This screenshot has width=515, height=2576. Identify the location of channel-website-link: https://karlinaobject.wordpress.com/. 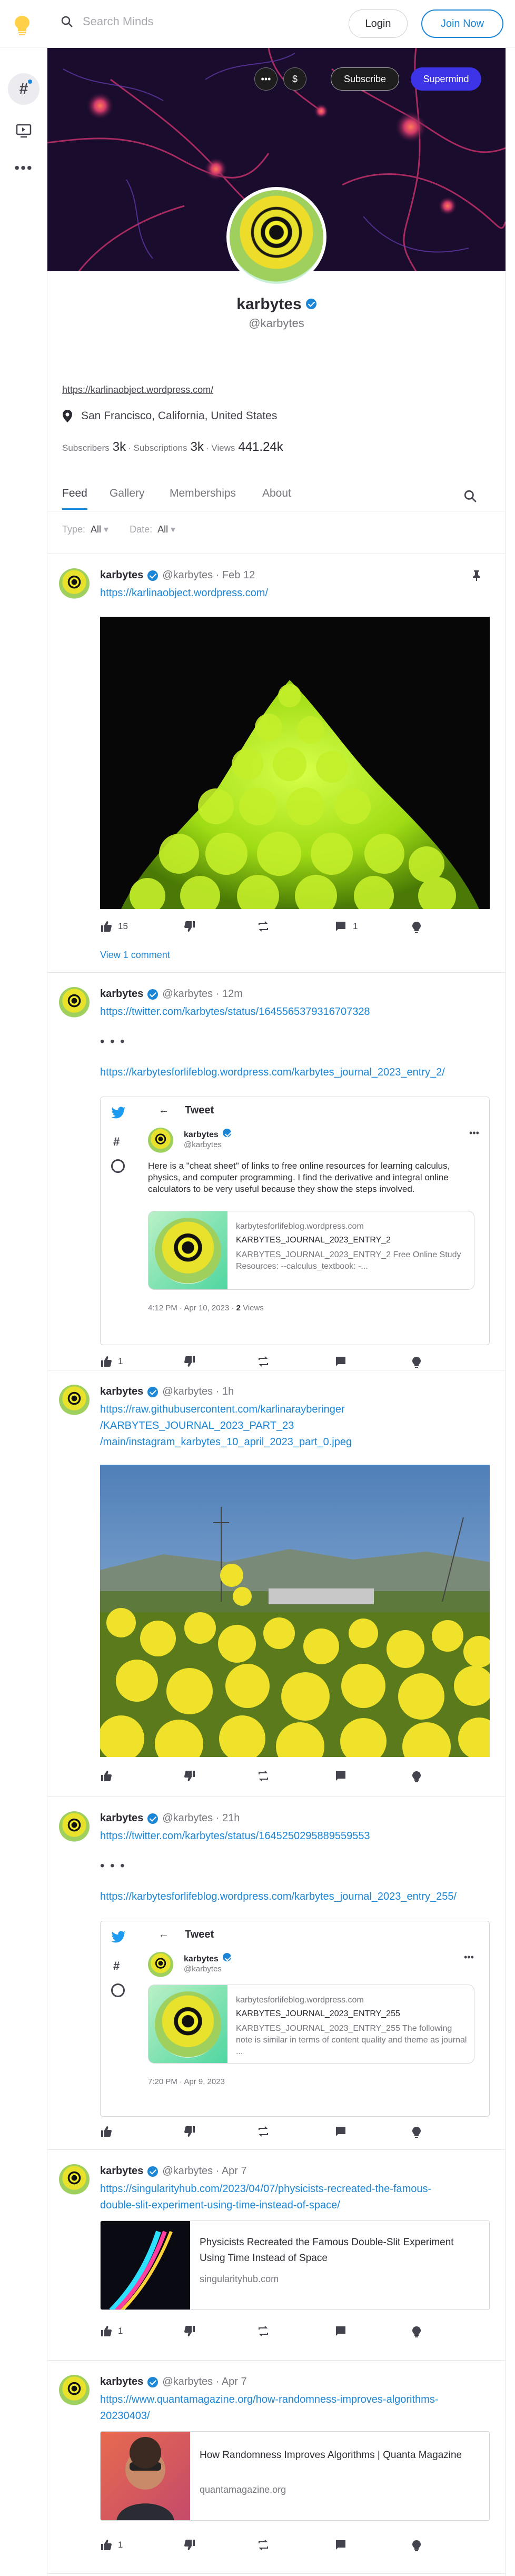
(137, 390).